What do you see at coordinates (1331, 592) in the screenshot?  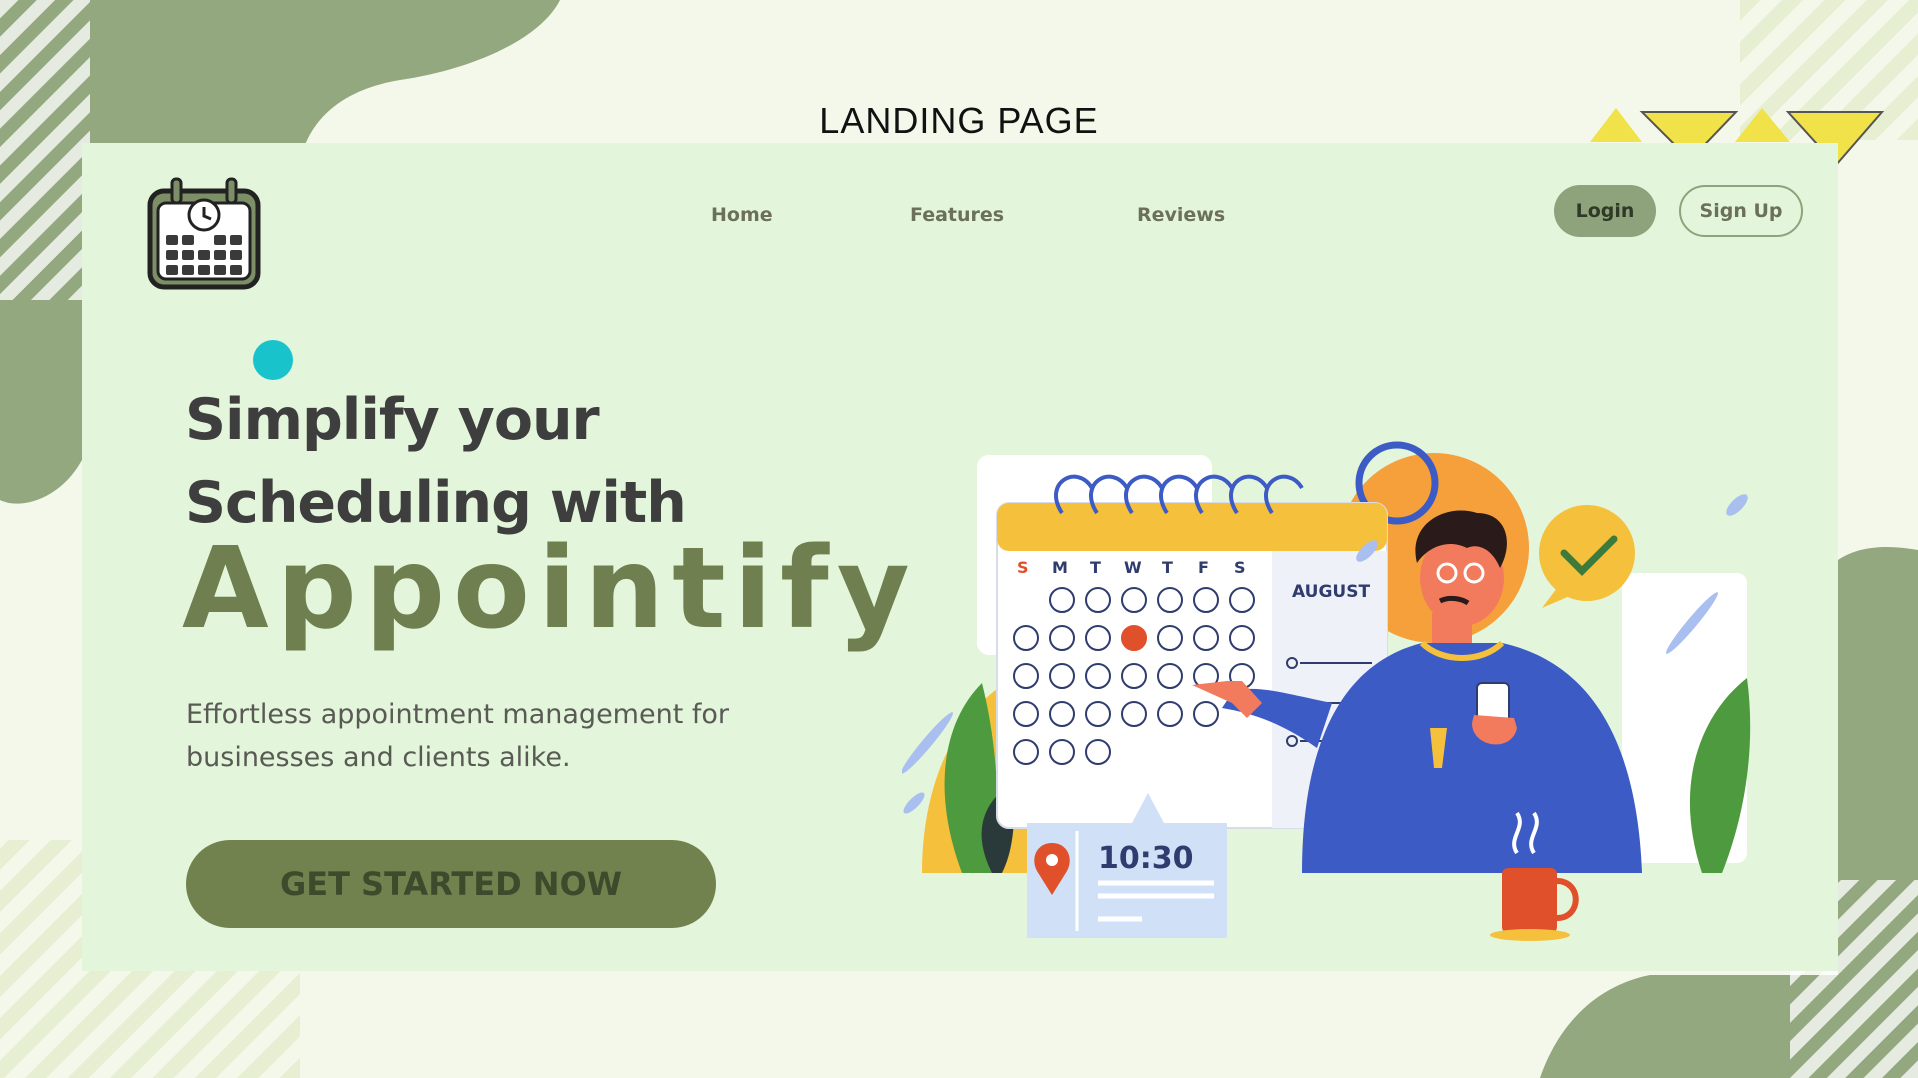 I see `month-label: AUGUST` at bounding box center [1331, 592].